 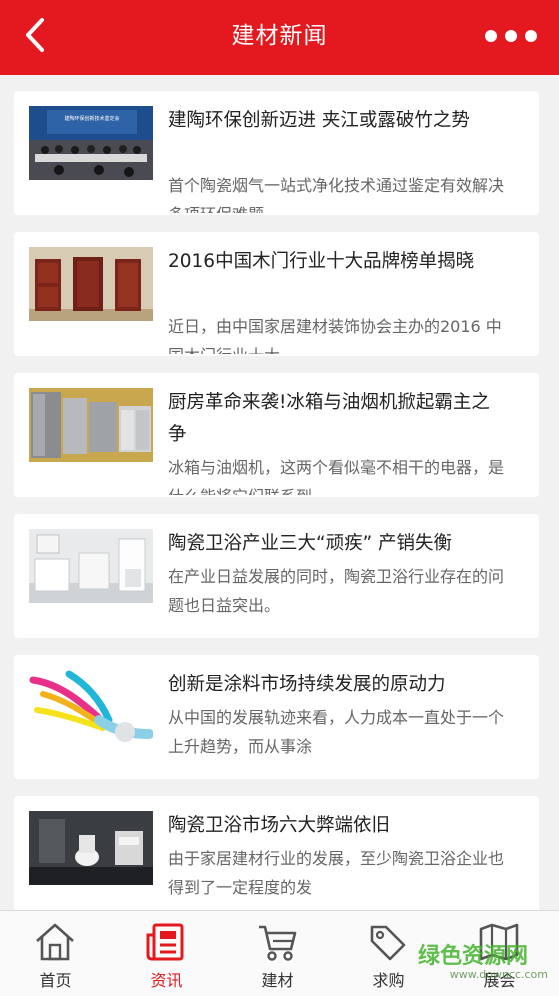 I want to click on news-summary: 近日，由中国家居建材装饰协会主办的2016 中国木门行业十大, so click(x=335, y=335).